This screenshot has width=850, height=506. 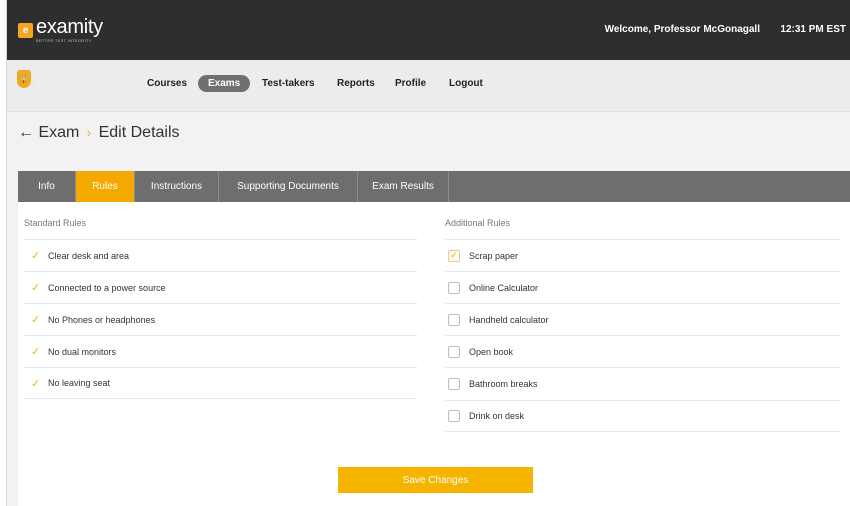 What do you see at coordinates (47, 186) in the screenshot?
I see `tab-info: Info` at bounding box center [47, 186].